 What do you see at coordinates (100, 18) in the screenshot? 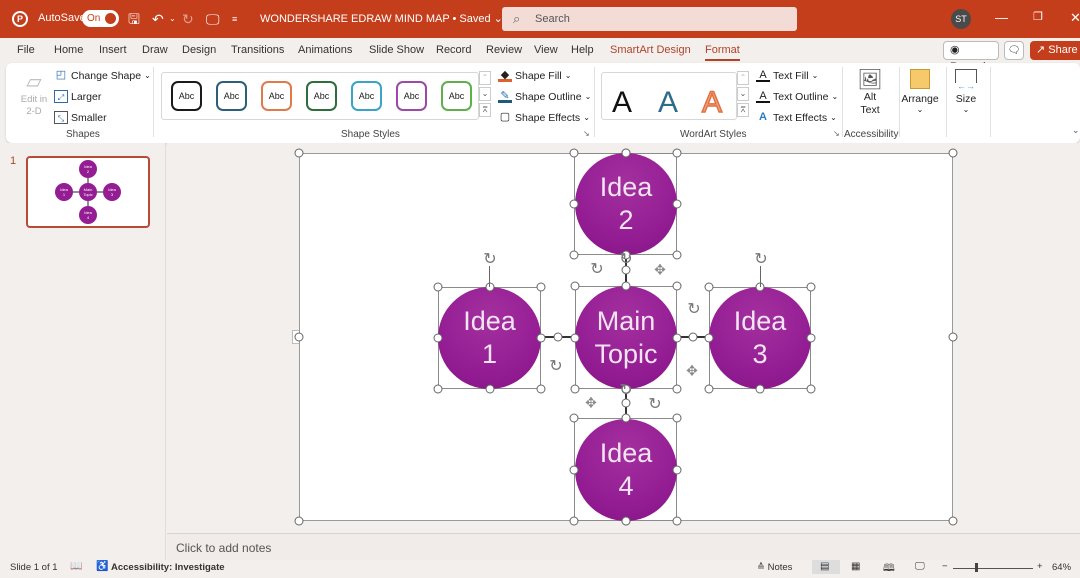
I see `autosave-toggle: On` at bounding box center [100, 18].